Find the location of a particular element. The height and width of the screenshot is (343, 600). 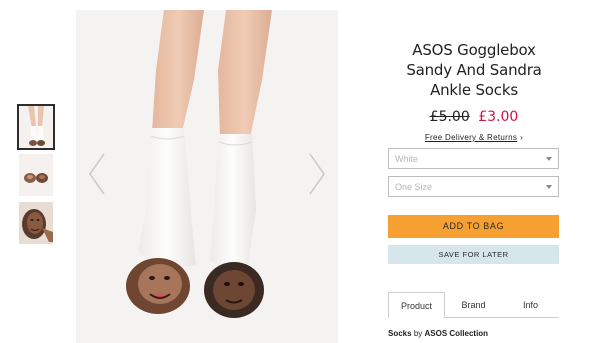

thumbnail-feet-image is located at coordinates (36, 175).